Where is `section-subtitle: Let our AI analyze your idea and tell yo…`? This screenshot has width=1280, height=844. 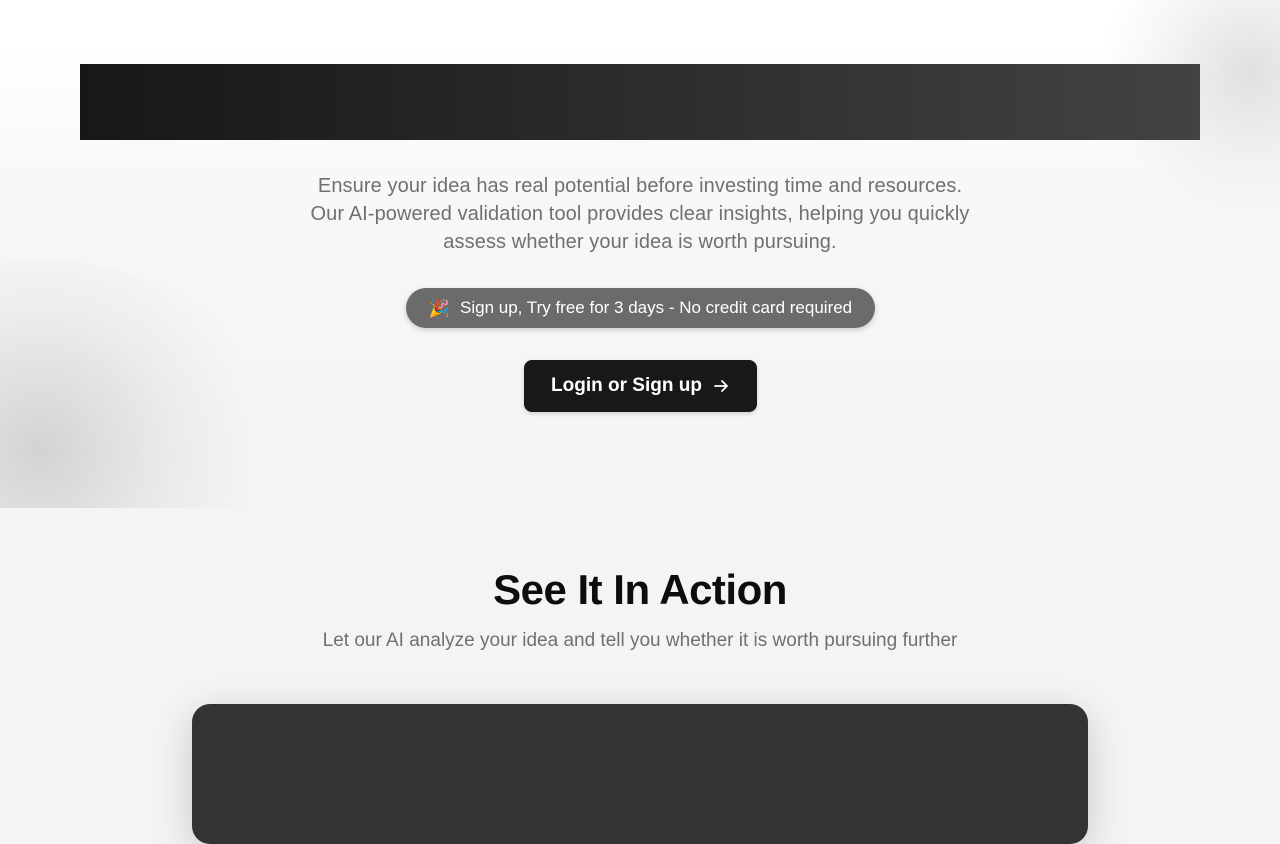
section-subtitle: Let our AI analyze your idea and tell yo… is located at coordinates (640, 640).